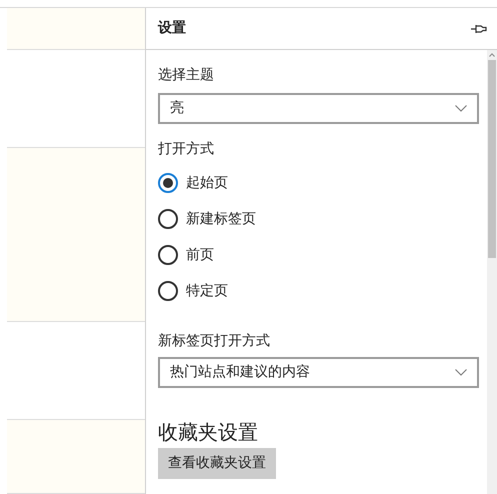 This screenshot has width=497, height=494. Describe the element at coordinates (322, 291) in the screenshot. I see `radio-option: 特定页` at that location.